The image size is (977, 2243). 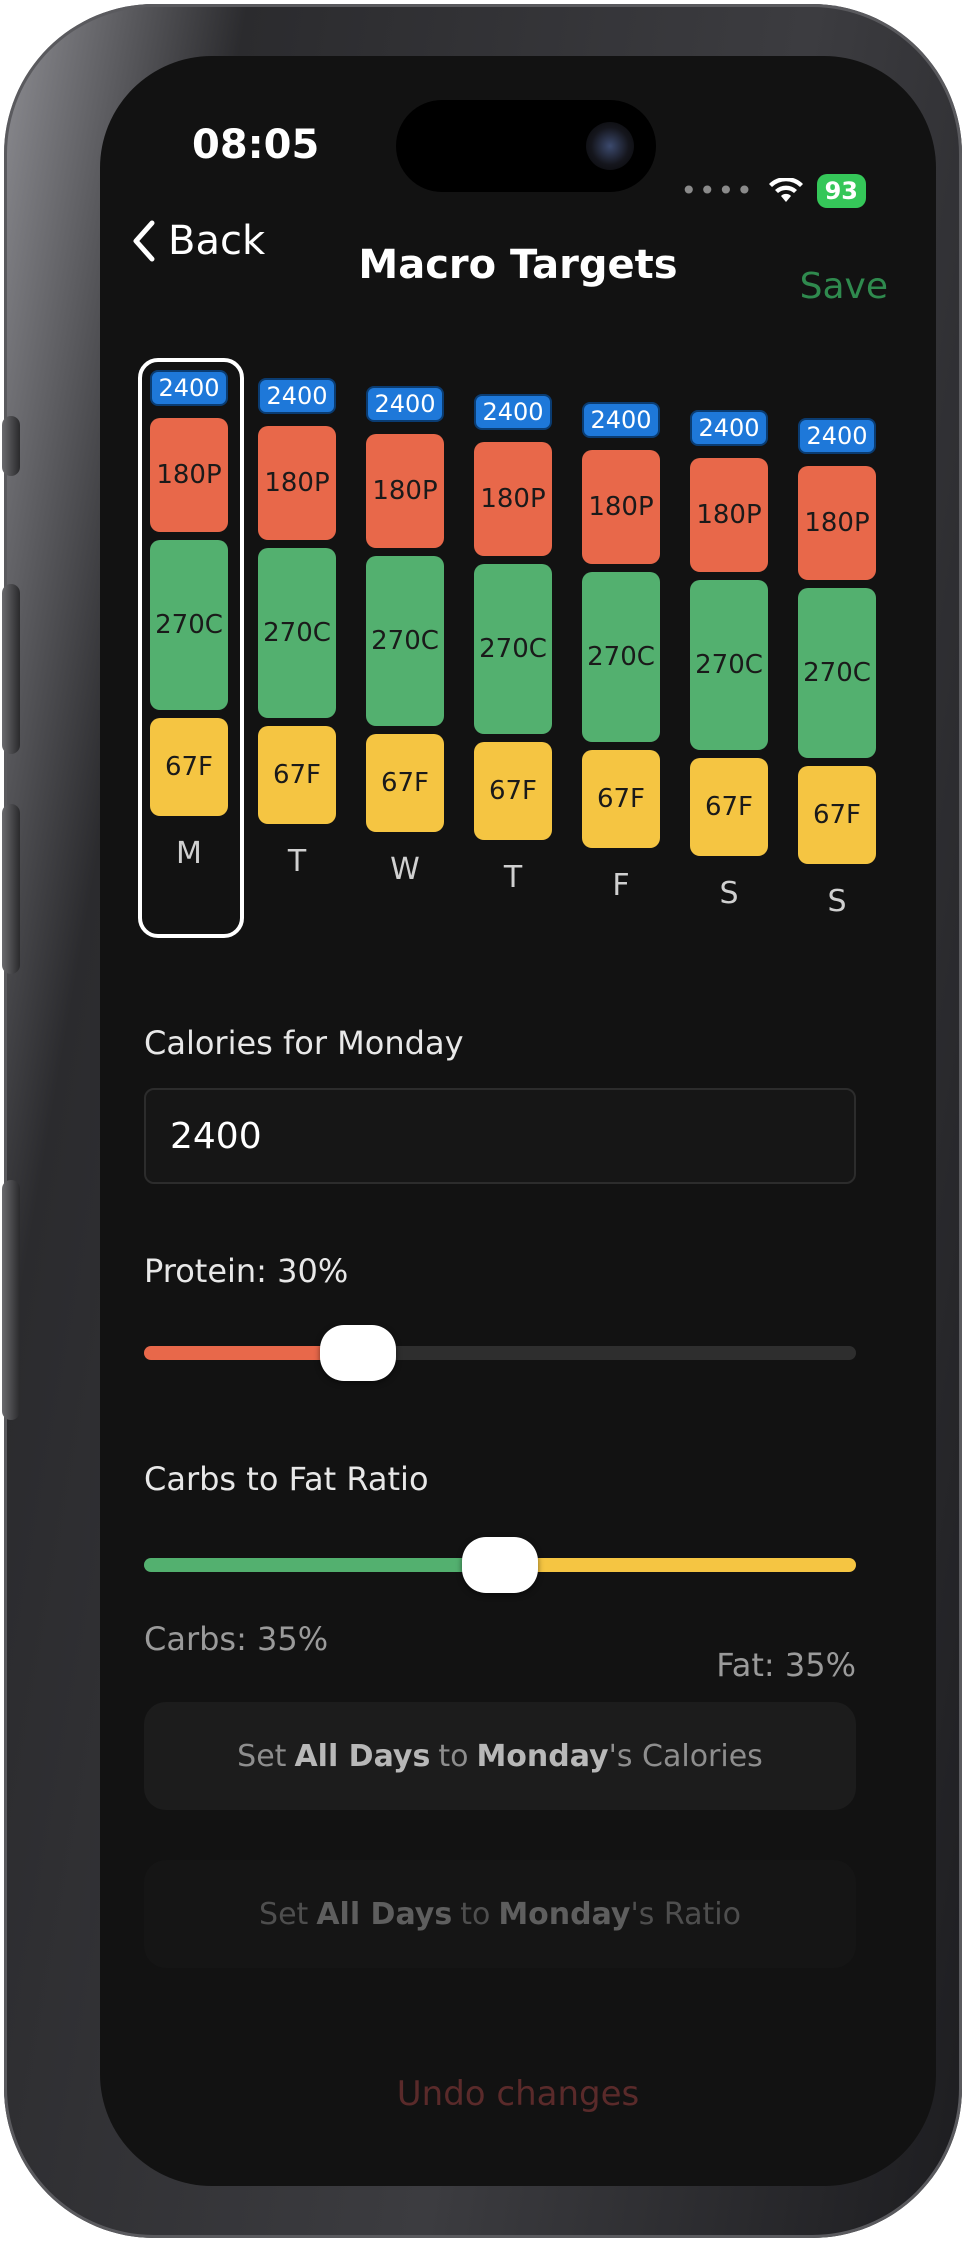 I want to click on day-column-wednesday: 2400 180P 270C 67F W, so click(x=405, y=636).